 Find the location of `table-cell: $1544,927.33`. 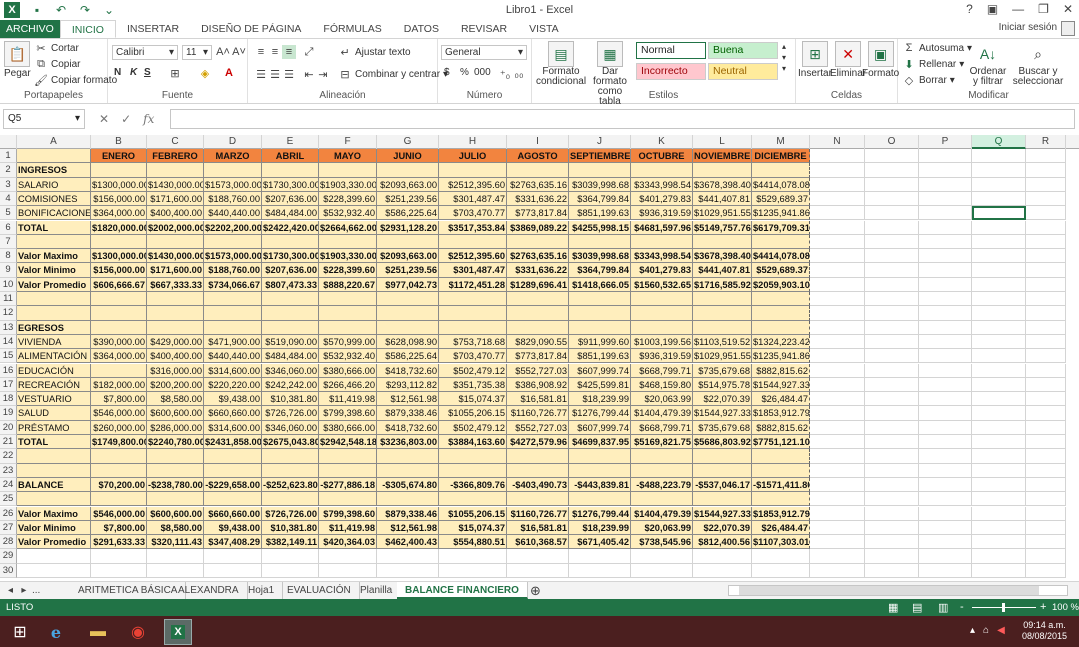

table-cell: $1544,927.33 is located at coordinates (781, 385).